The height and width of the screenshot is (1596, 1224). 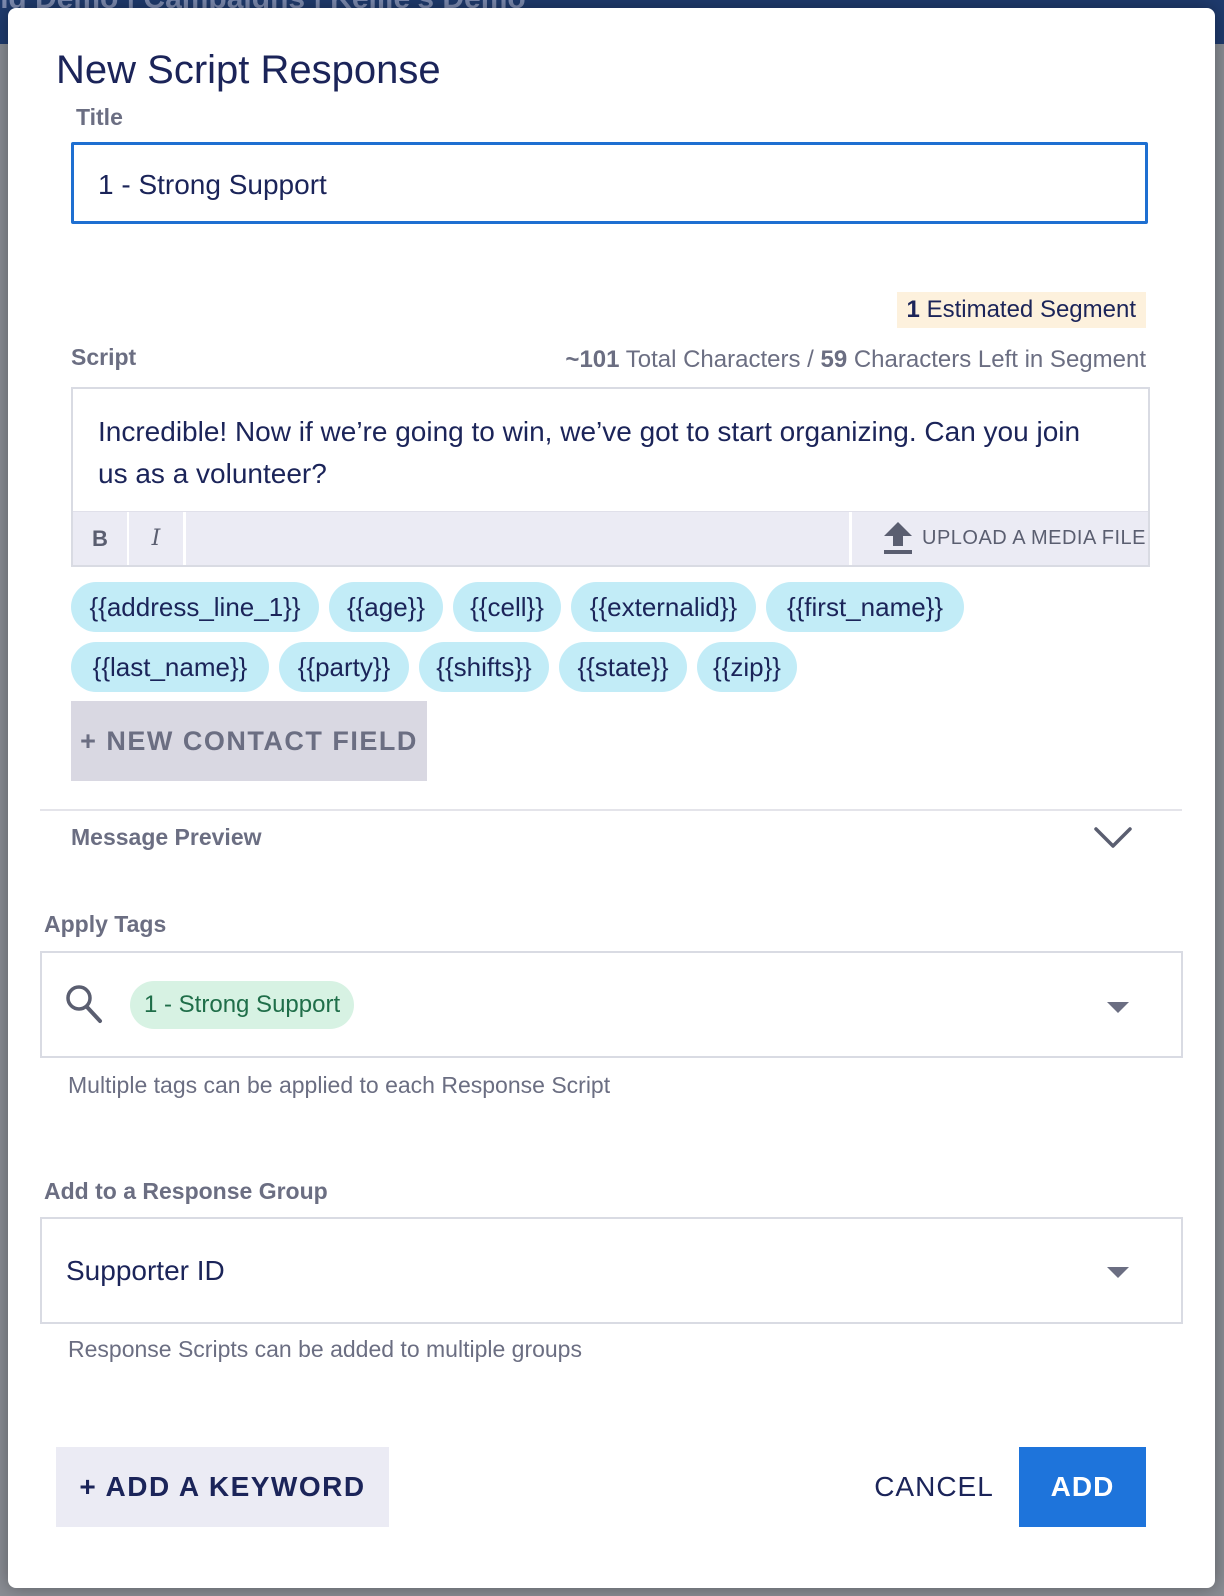 I want to click on dialog-title: New Script Response, so click(x=248, y=70).